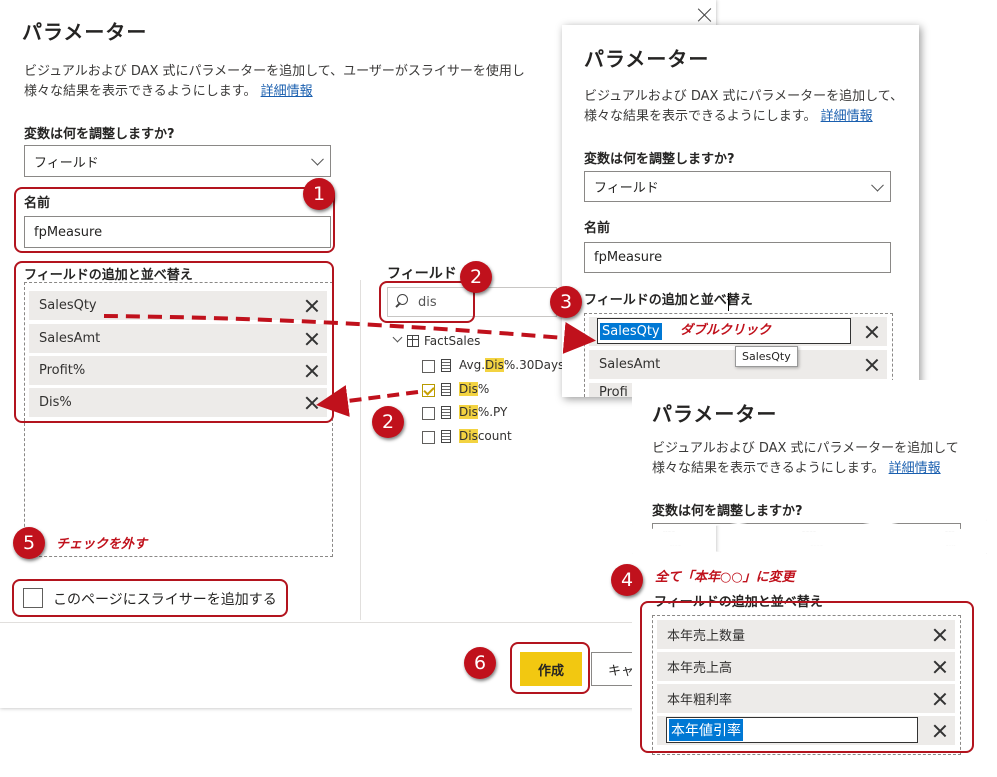 This screenshot has height=777, width=997. Describe the element at coordinates (102, 544) in the screenshot. I see `annotation-uncheck: チェックを外す` at that location.